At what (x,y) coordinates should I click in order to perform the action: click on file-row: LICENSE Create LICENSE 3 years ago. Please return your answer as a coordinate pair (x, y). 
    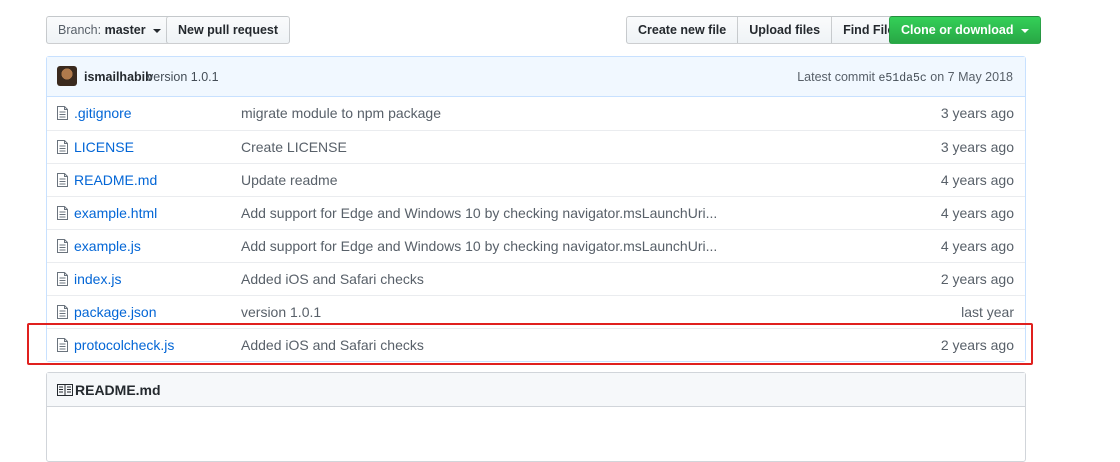
    Looking at the image, I should click on (536, 146).